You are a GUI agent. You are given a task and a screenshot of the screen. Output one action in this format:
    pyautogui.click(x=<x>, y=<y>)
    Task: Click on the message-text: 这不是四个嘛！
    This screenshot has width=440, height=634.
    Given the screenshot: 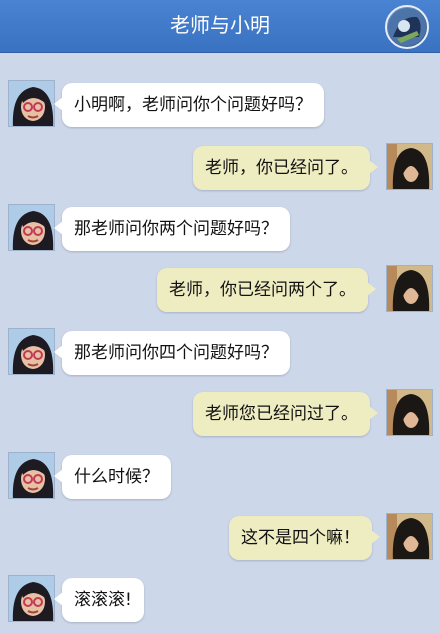 What is the action you would take?
    pyautogui.click(x=300, y=538)
    